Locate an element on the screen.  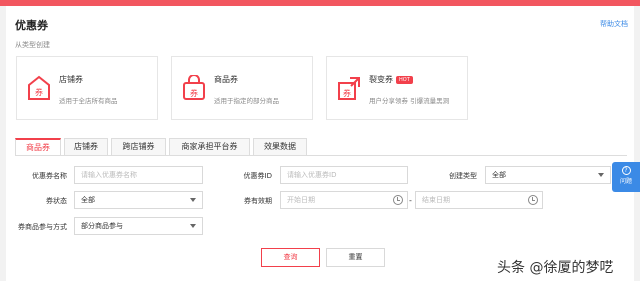
create-type-label: 创建类型 is located at coordinates (463, 176).